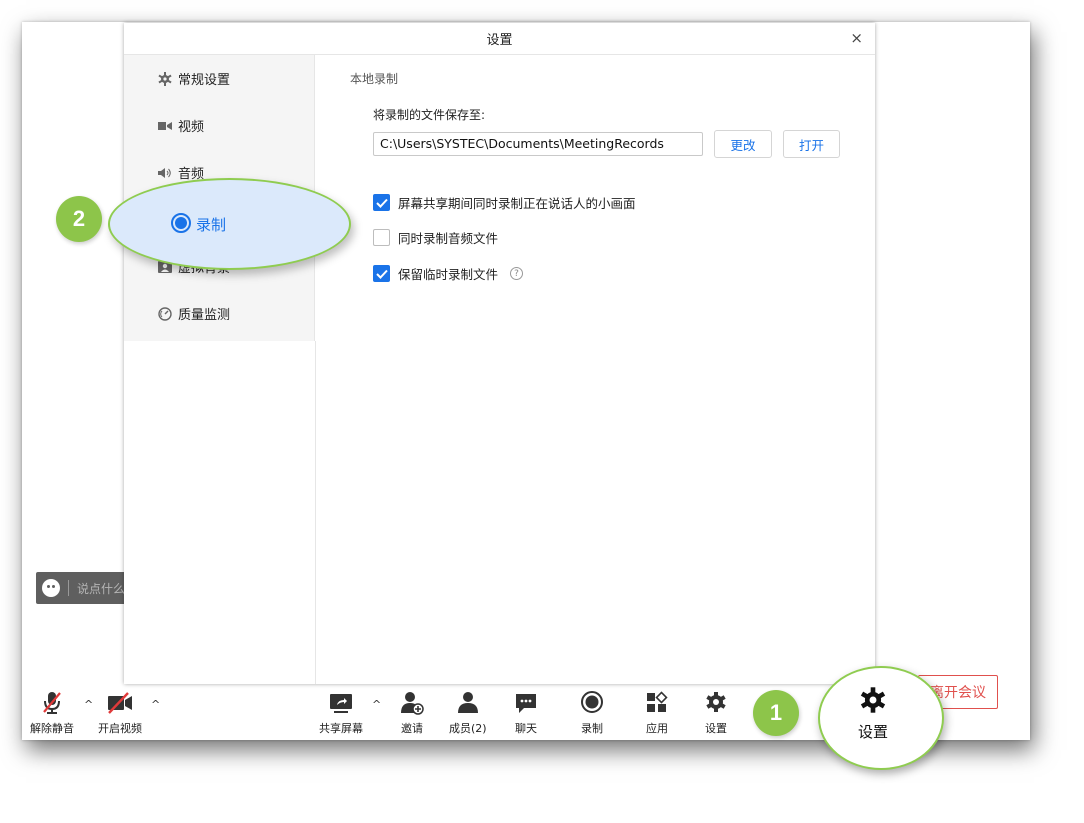 This screenshot has width=1084, height=823. I want to click on record-button: 录制, so click(592, 713).